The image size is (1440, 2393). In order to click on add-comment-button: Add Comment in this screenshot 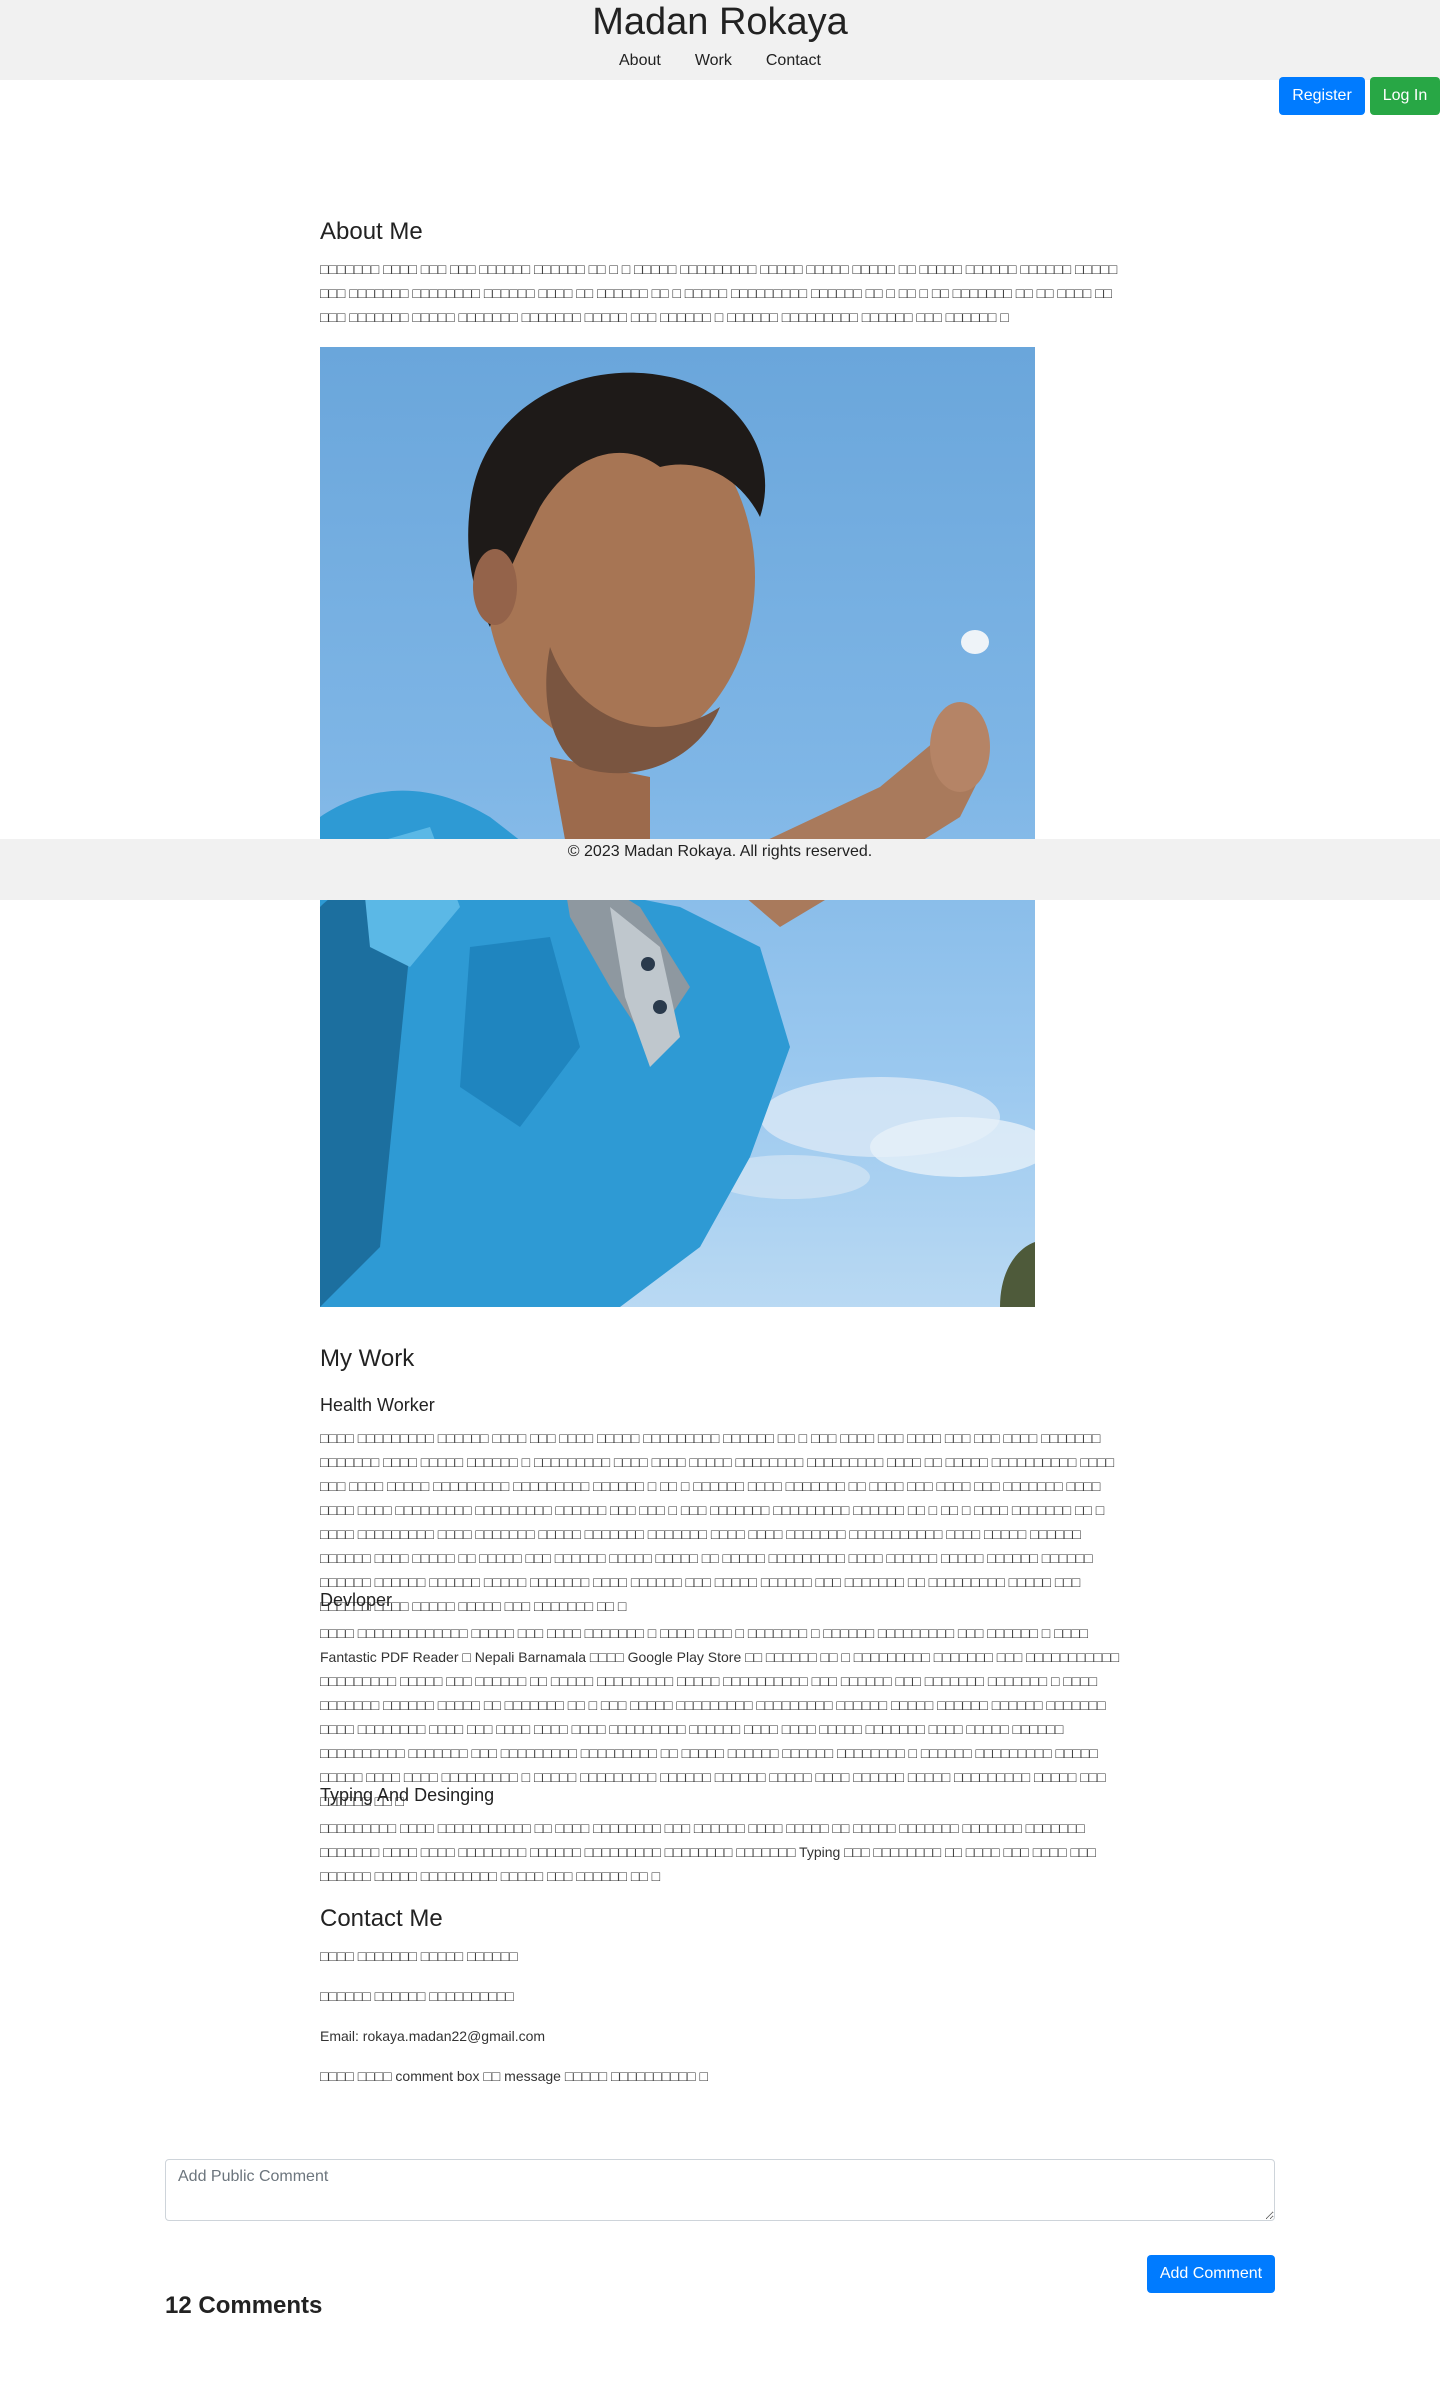, I will do `click(1211, 2274)`.